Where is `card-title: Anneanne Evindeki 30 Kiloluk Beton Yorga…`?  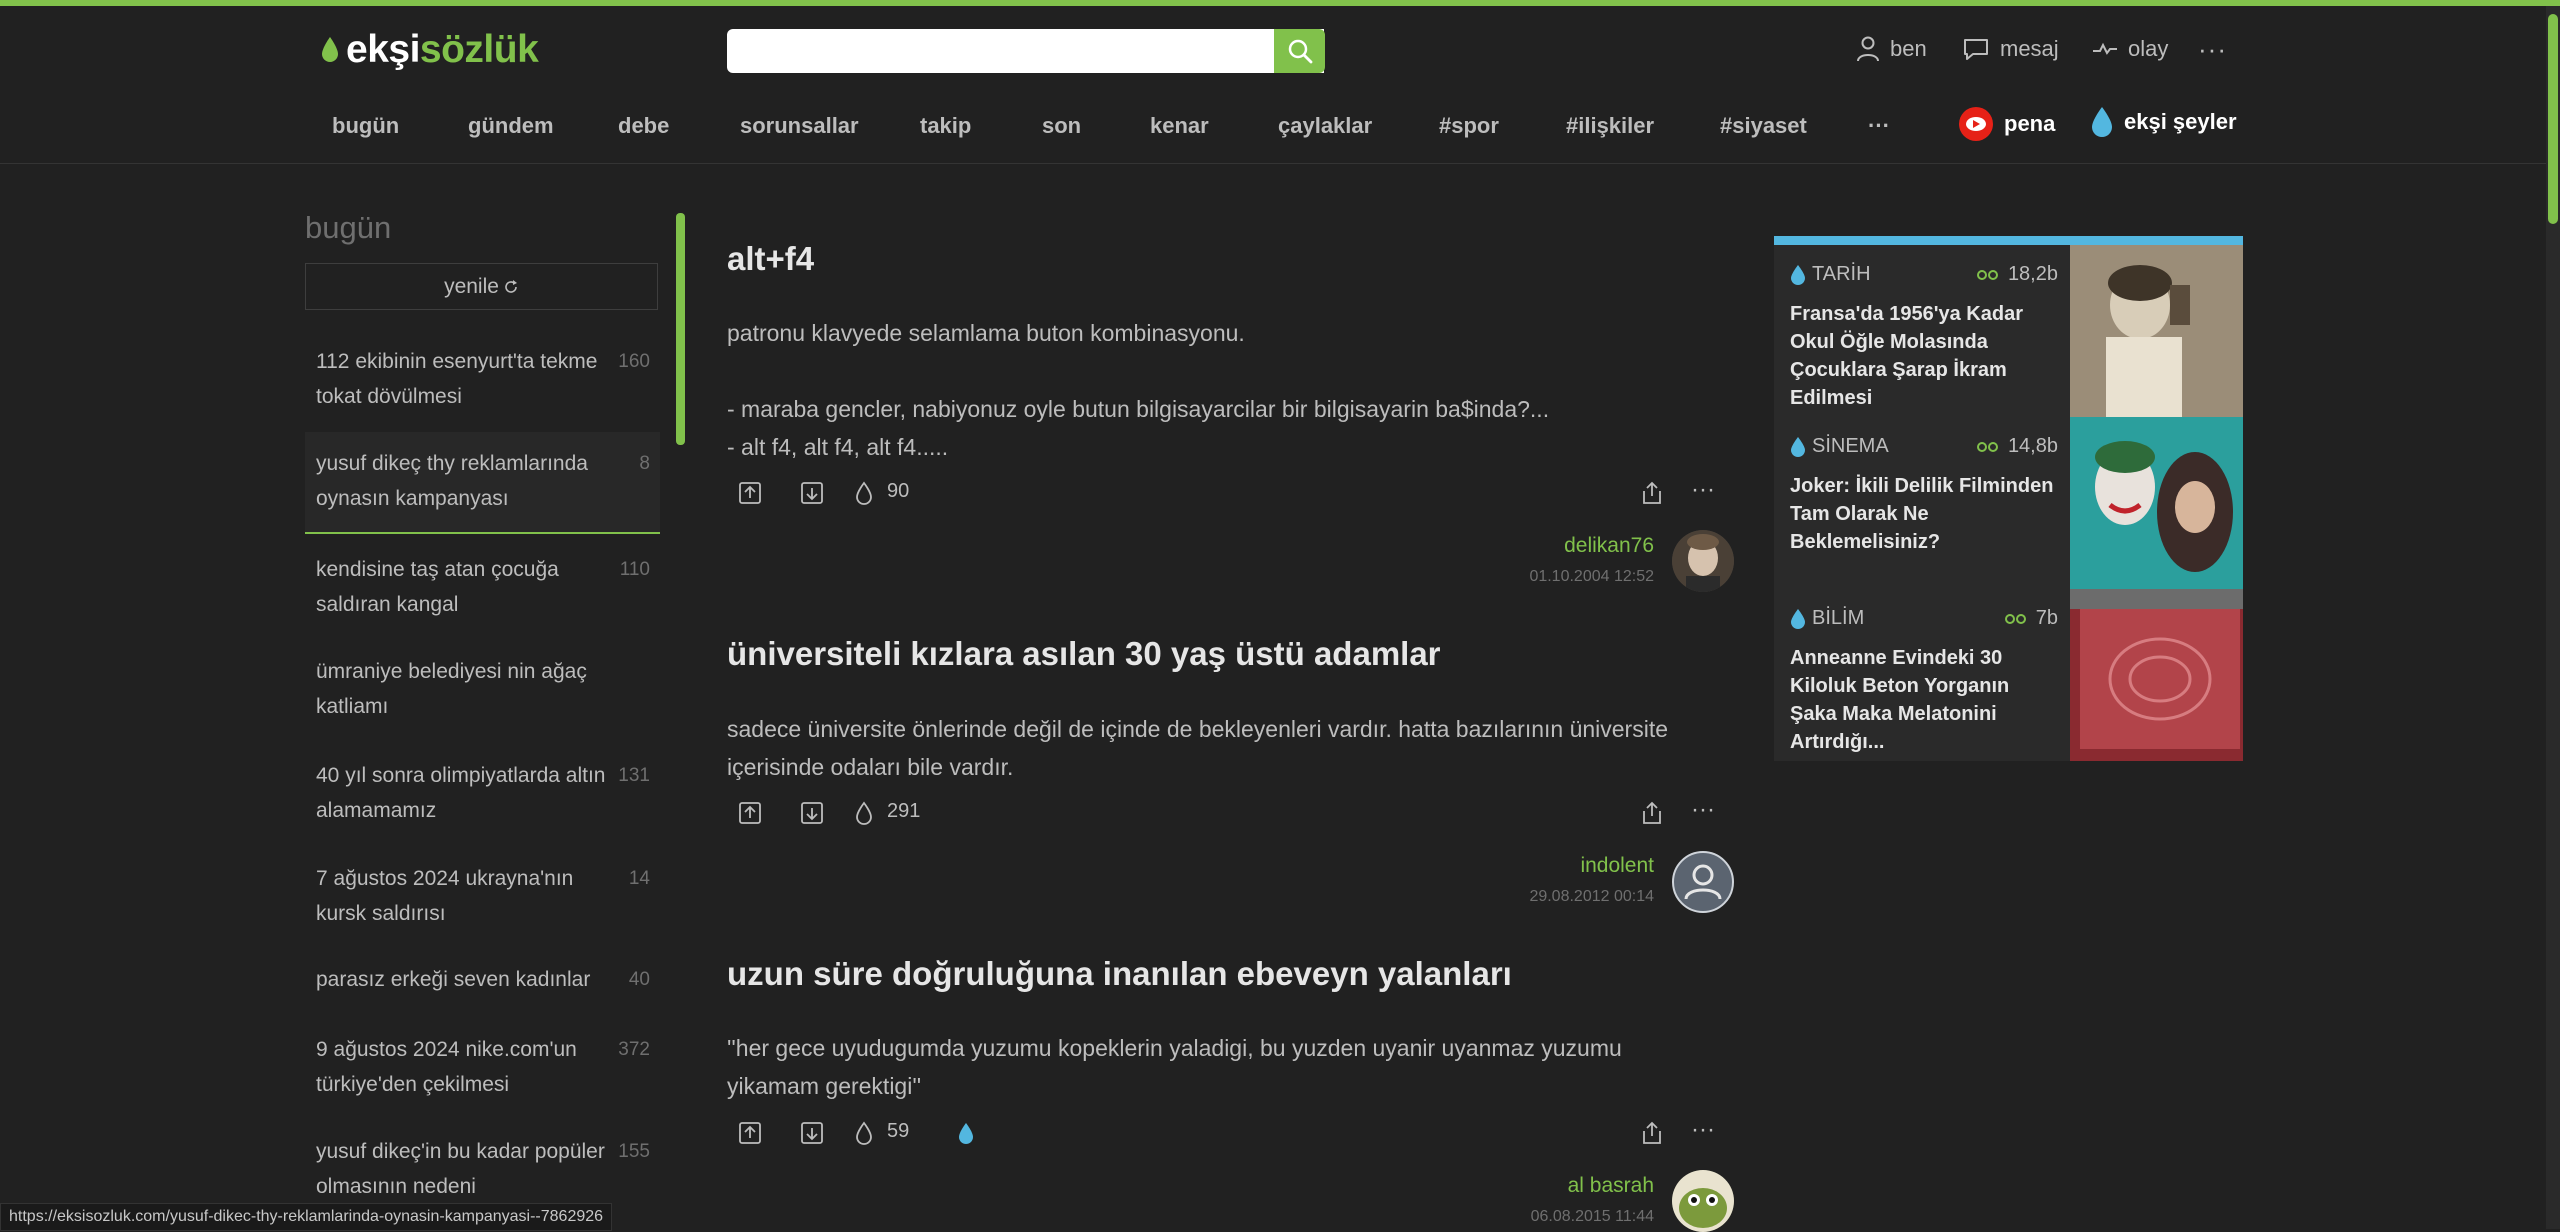 card-title: Anneanne Evindeki 30 Kiloluk Beton Yorga… is located at coordinates (1925, 700).